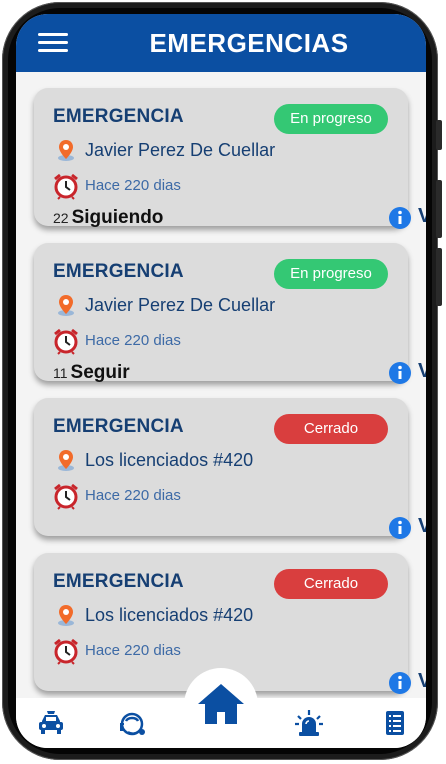  I want to click on follow-row: 22 Siguiendo, so click(108, 218).